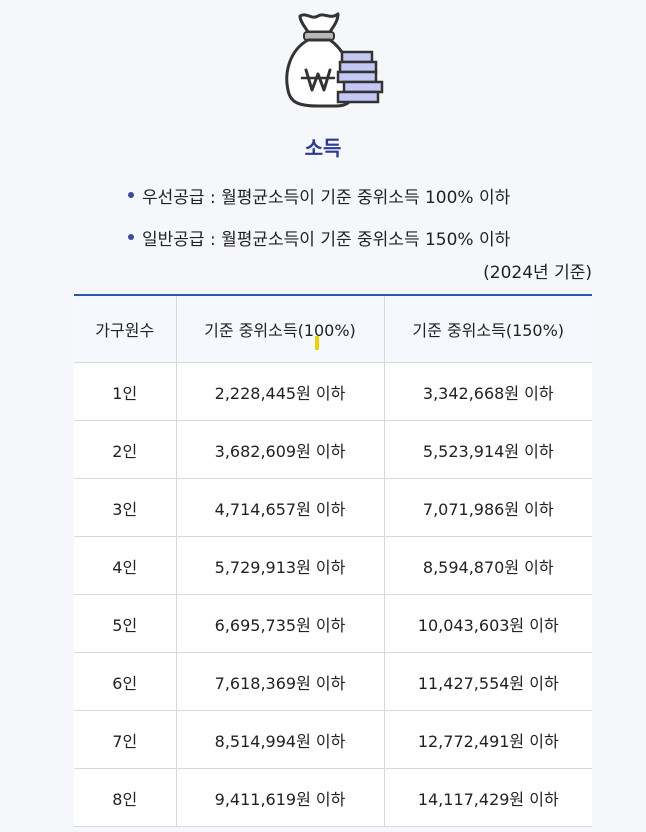  What do you see at coordinates (125, 507) in the screenshot?
I see `household-cell: 3인` at bounding box center [125, 507].